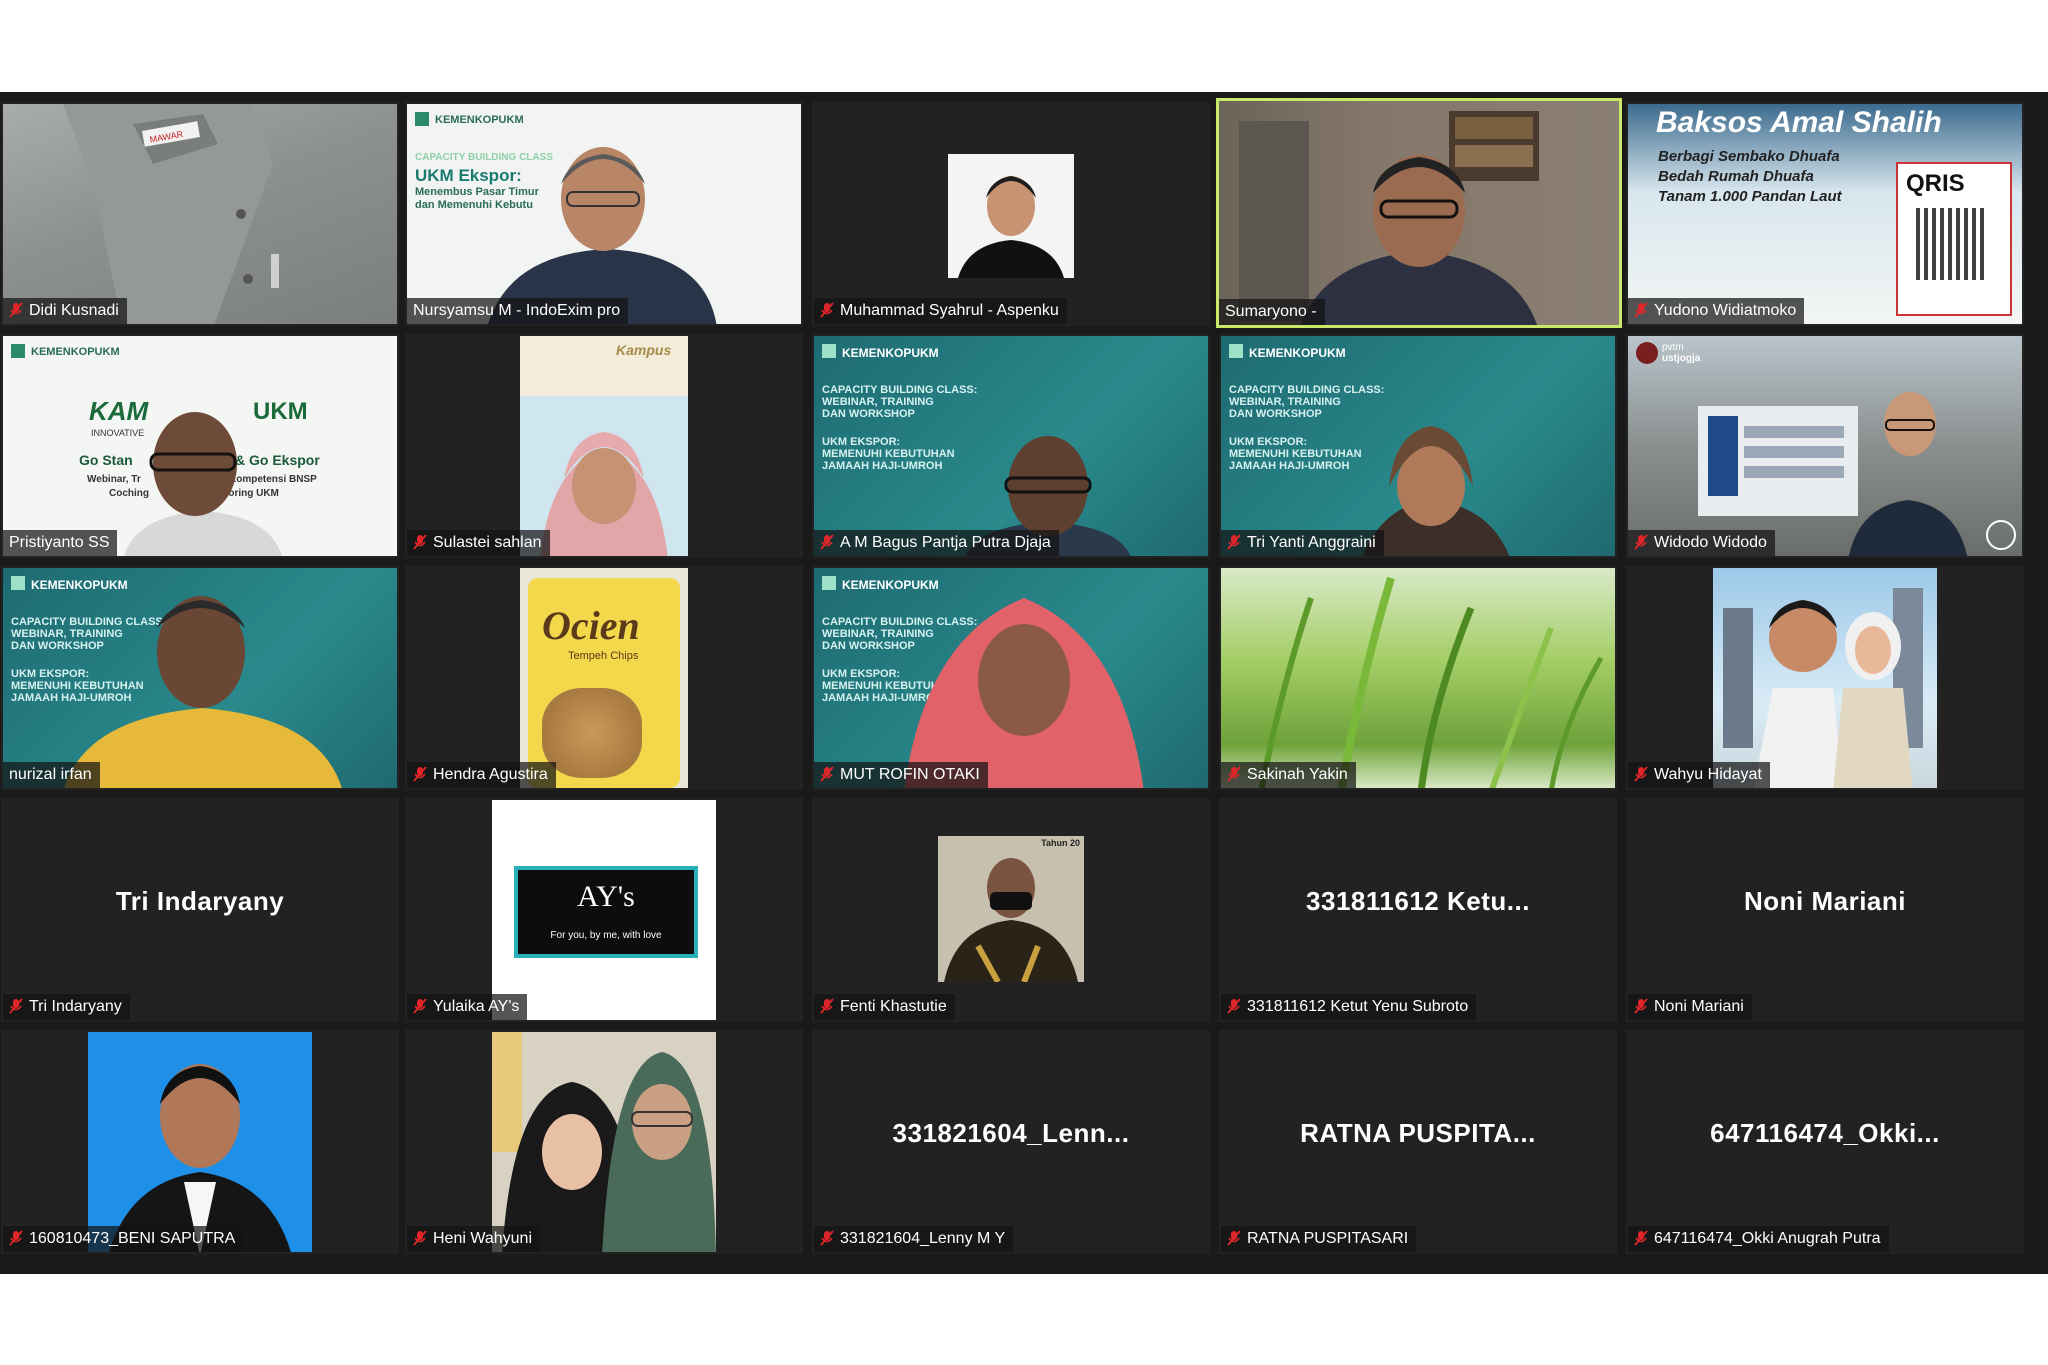  Describe the element at coordinates (483, 1238) in the screenshot. I see `participant-name: Heni Wahyuni` at that location.